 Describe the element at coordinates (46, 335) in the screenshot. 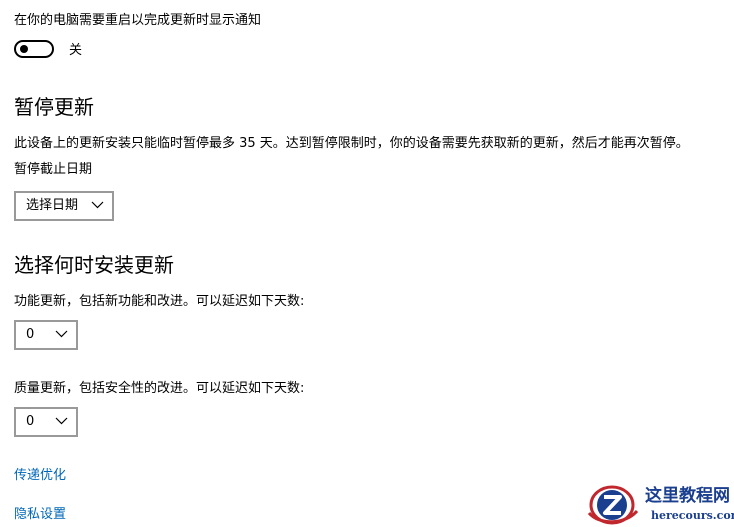

I see `feature-update-days-dropdown: 0` at that location.